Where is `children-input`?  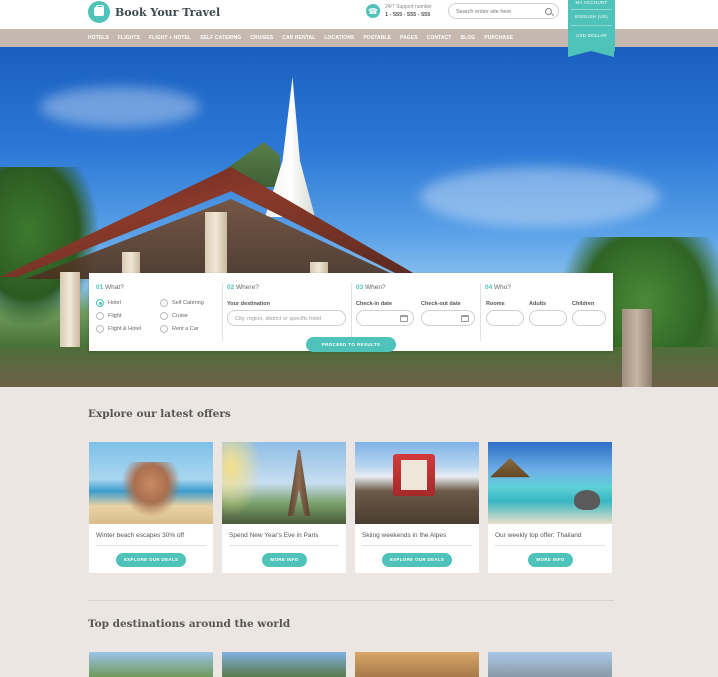
children-input is located at coordinates (589, 318).